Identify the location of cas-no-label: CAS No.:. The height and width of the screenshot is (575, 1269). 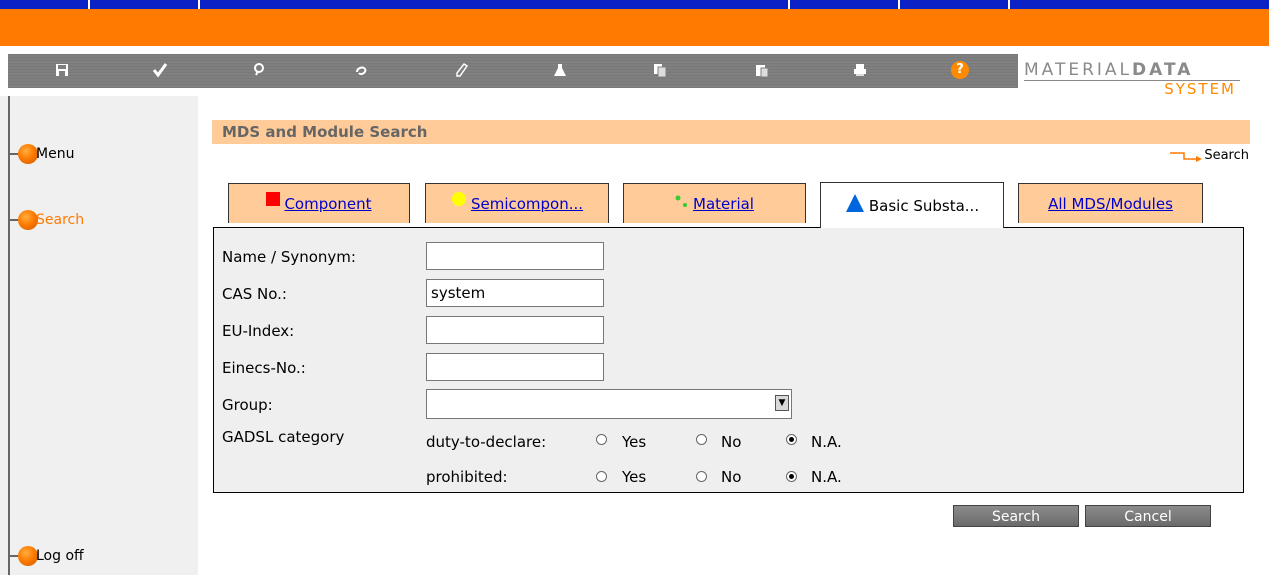
(254, 294).